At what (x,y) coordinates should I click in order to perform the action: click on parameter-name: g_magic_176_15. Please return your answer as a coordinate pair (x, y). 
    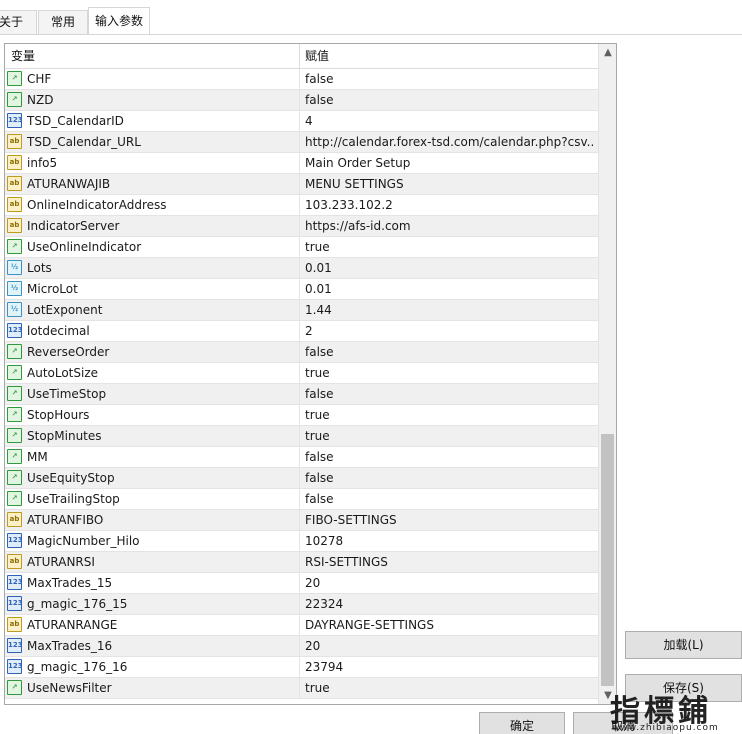
    Looking at the image, I should click on (77, 604).